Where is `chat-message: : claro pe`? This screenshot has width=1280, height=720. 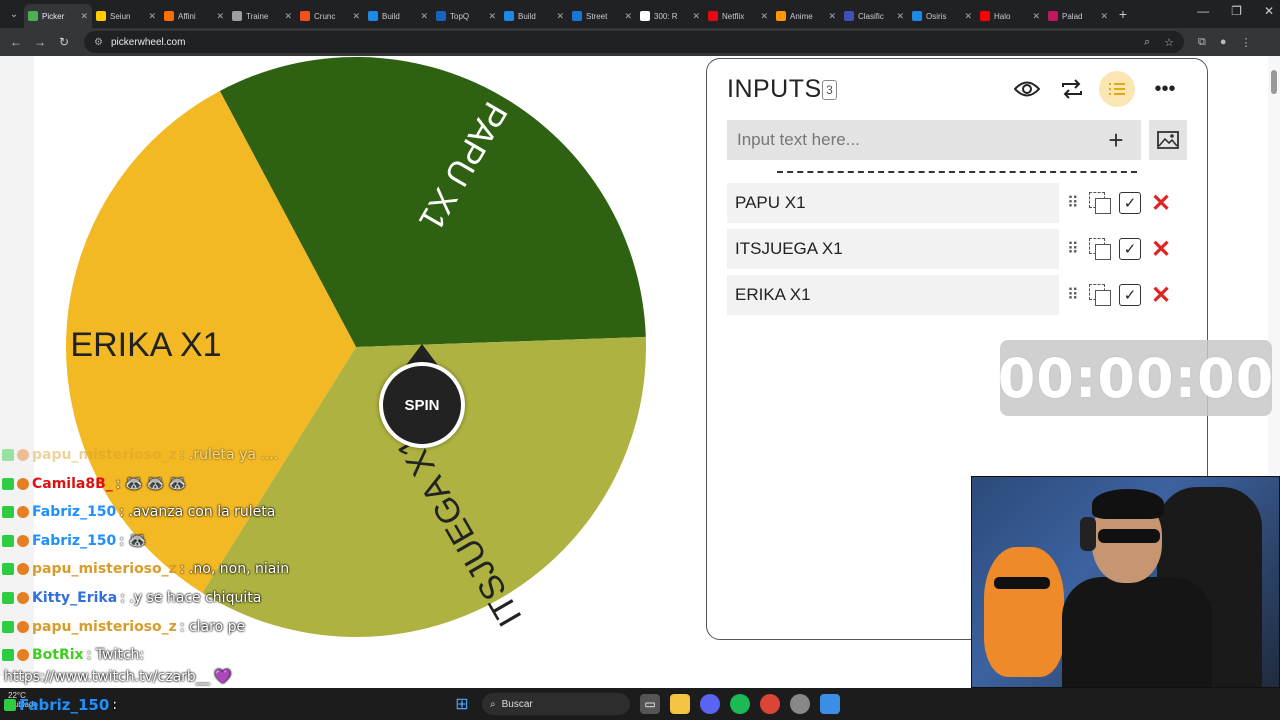 chat-message: : claro pe is located at coordinates (212, 626).